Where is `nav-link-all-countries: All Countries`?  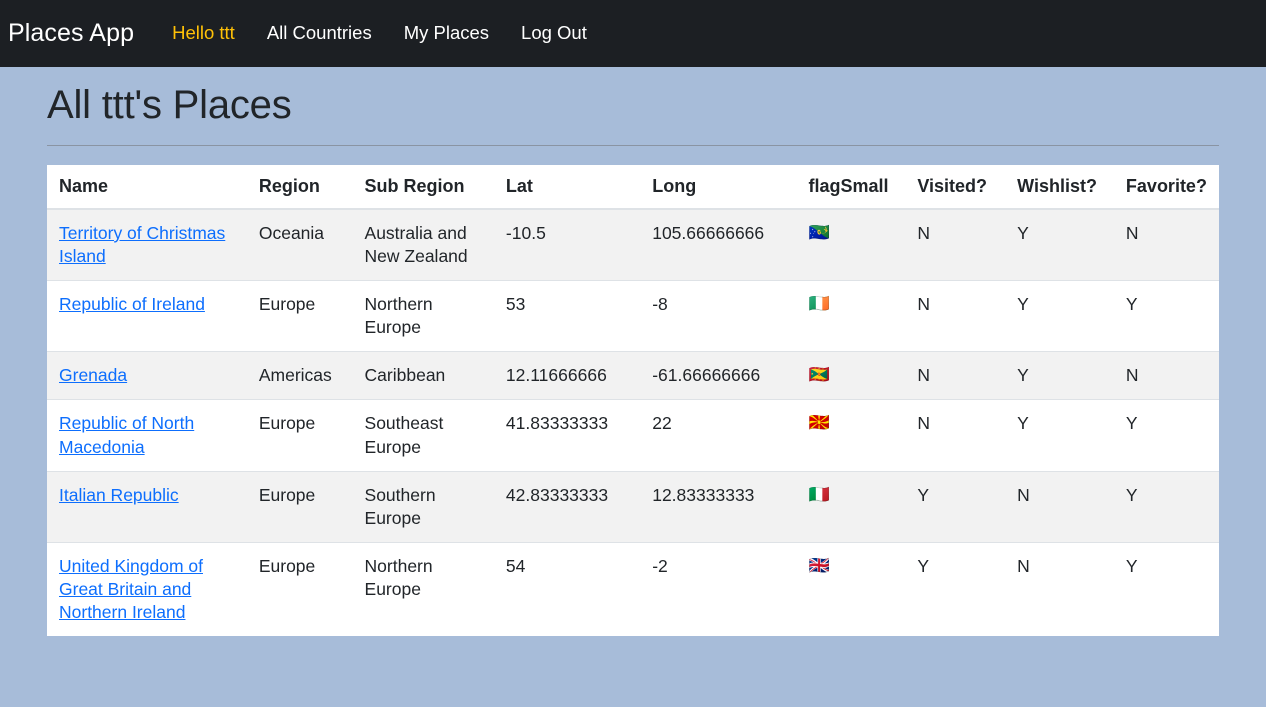 nav-link-all-countries: All Countries is located at coordinates (319, 33).